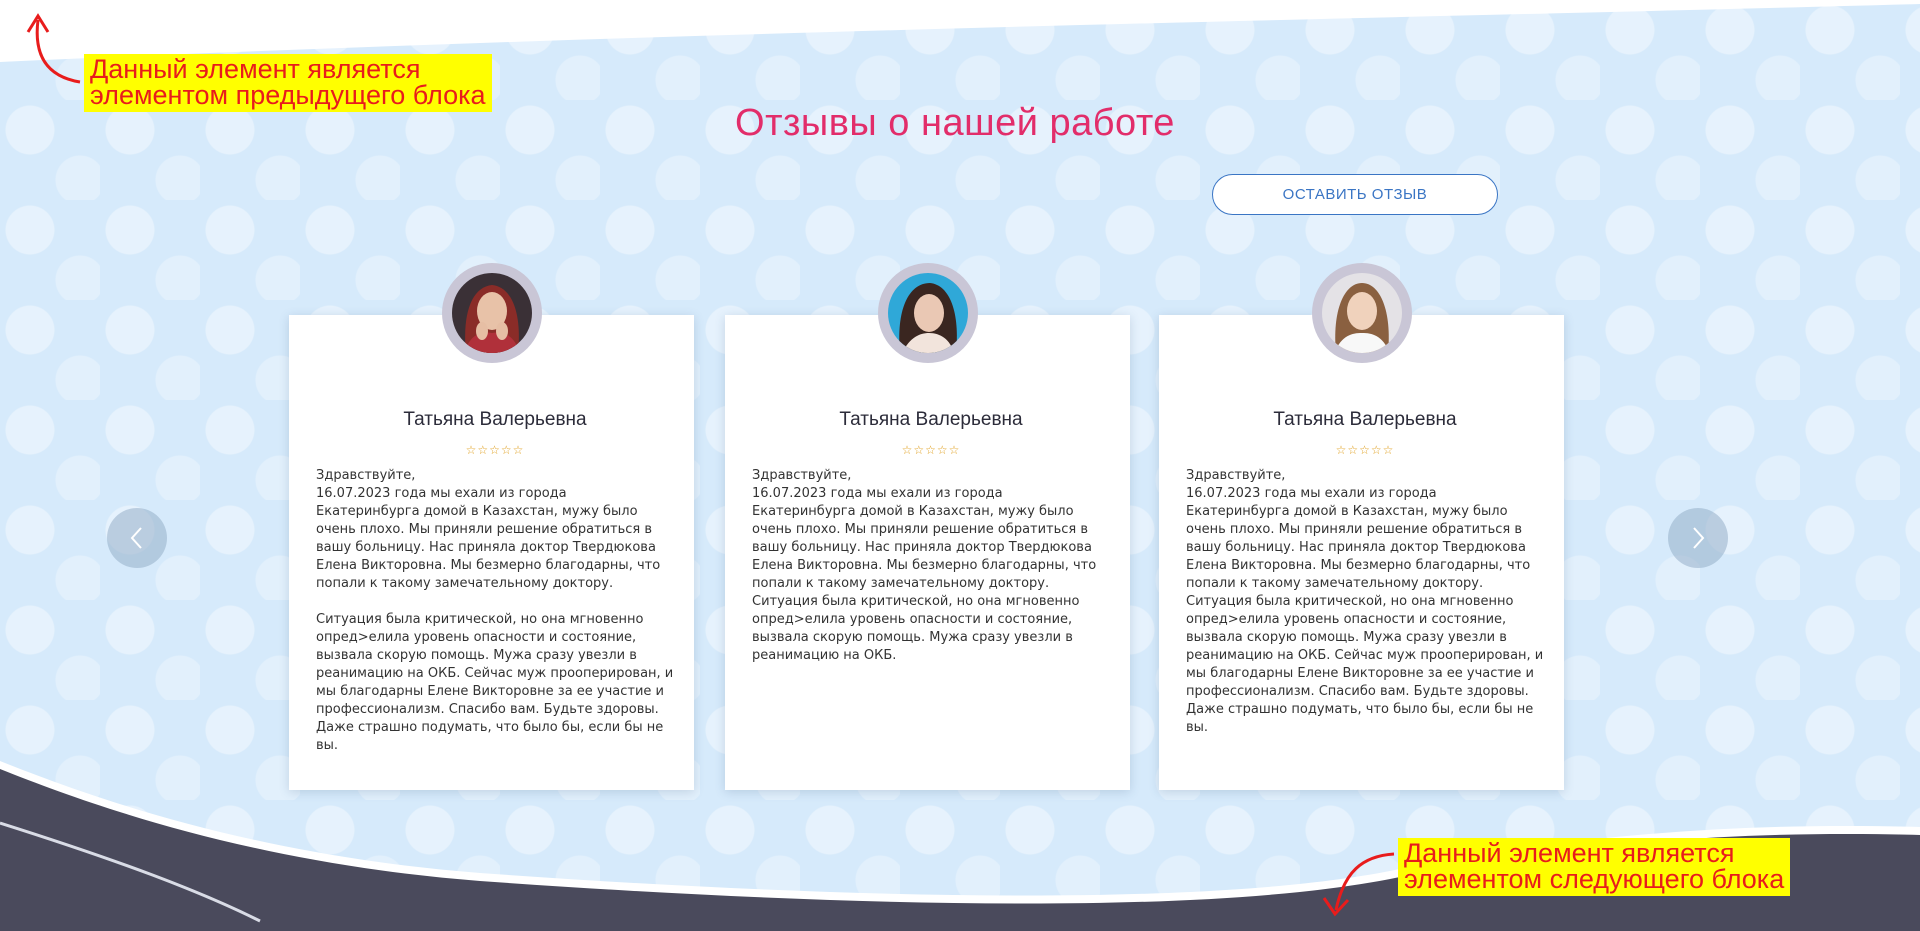 The image size is (1920, 931). I want to click on slider-next-button, so click(1698, 538).